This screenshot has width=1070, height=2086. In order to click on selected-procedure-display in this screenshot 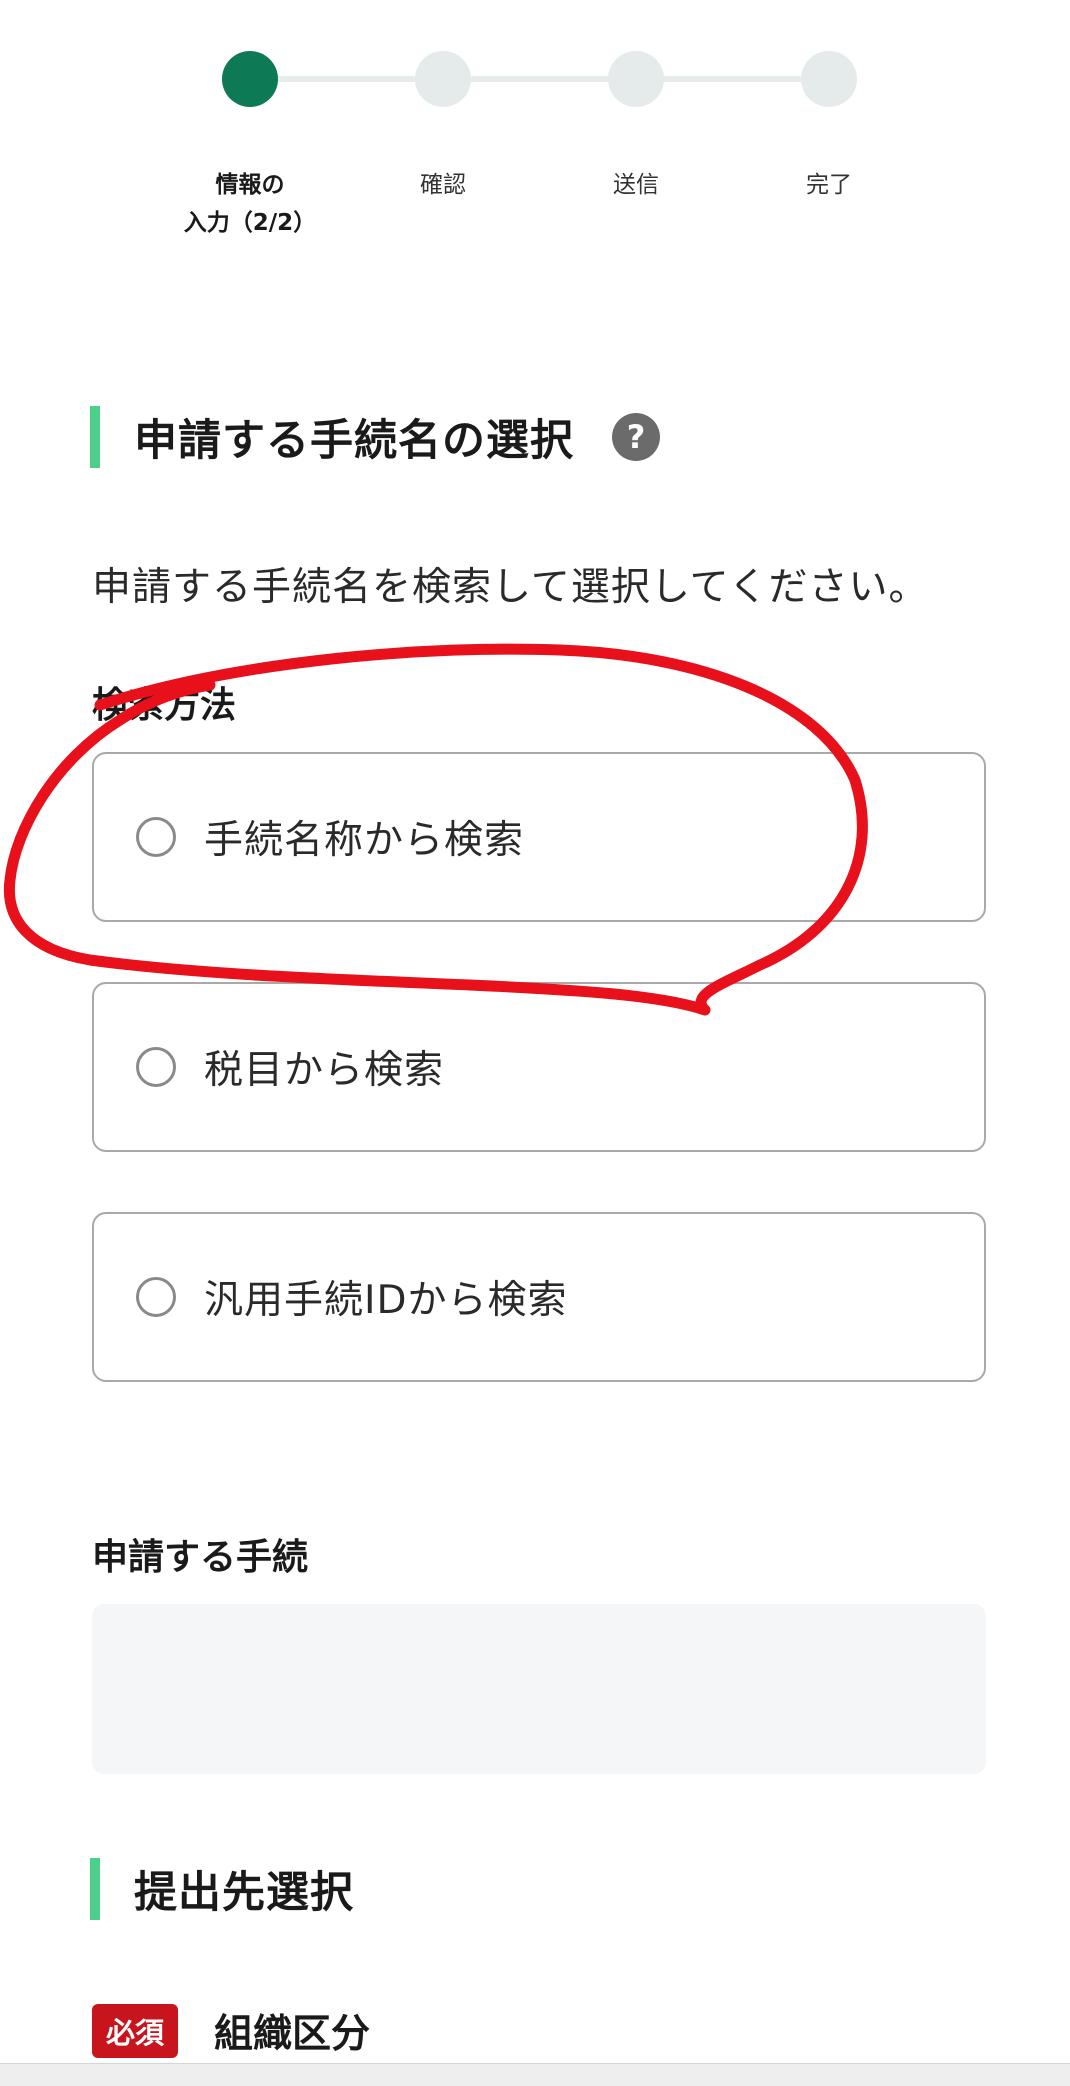, I will do `click(539, 1689)`.